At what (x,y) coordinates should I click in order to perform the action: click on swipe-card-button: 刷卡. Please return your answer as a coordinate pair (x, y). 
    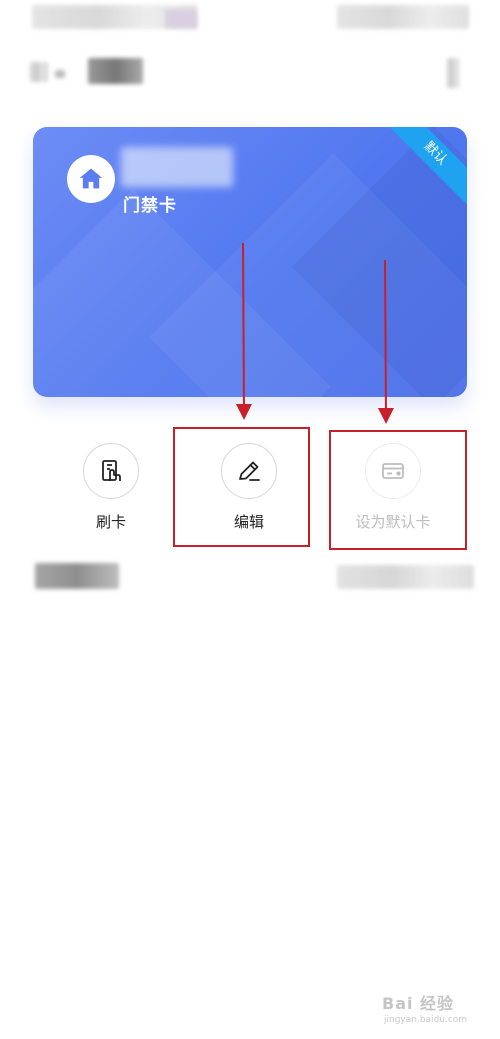
    Looking at the image, I should click on (111, 487).